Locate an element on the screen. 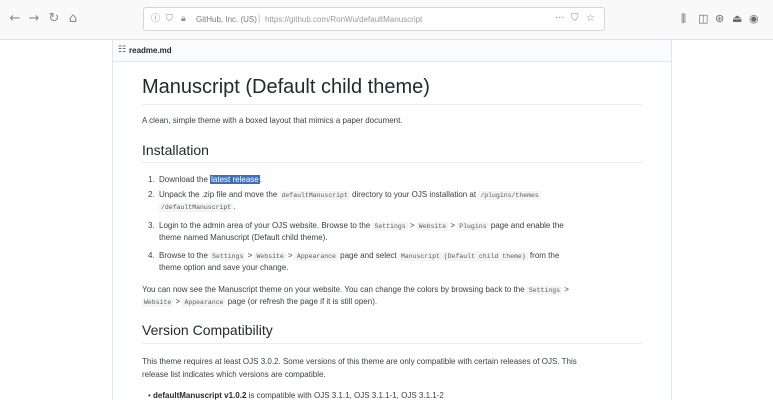 Image resolution: width=773 pixels, height=400 pixels. installation-heading: Installation is located at coordinates (175, 150).